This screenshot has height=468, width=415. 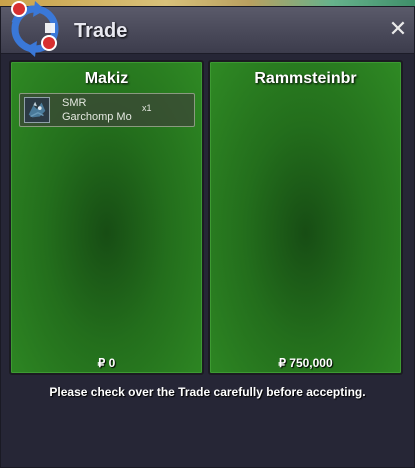 I want to click on item-quantity: x1, so click(x=147, y=108).